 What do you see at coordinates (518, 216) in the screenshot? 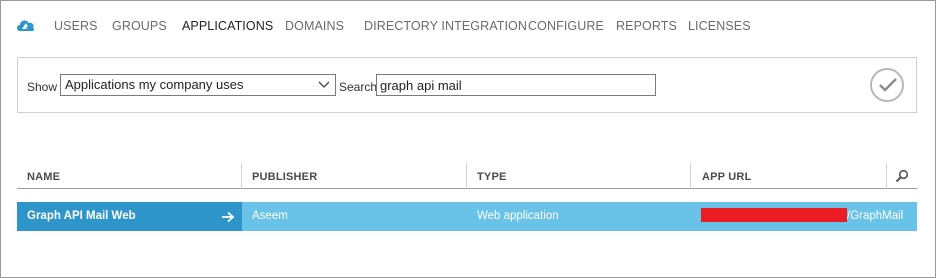
I see `type-cell: Web application` at bounding box center [518, 216].